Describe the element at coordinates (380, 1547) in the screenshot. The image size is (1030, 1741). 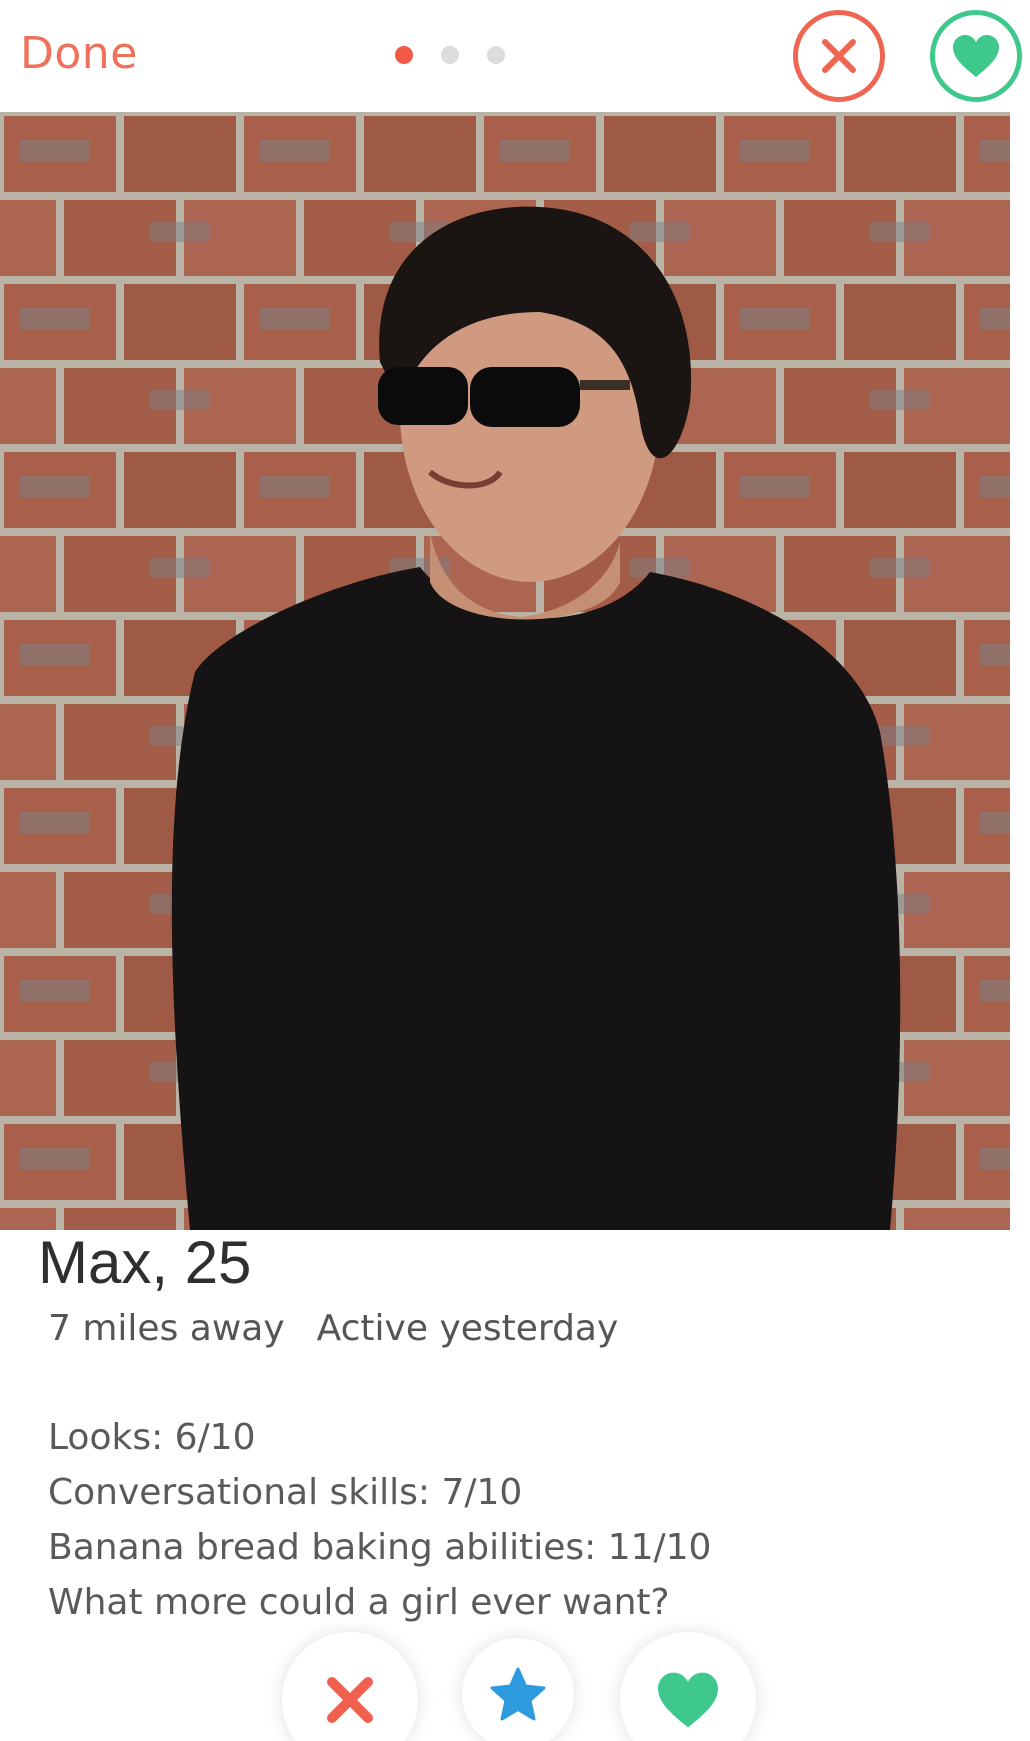
I see `bio-line: Banana bread baking abilities: 11/10` at that location.